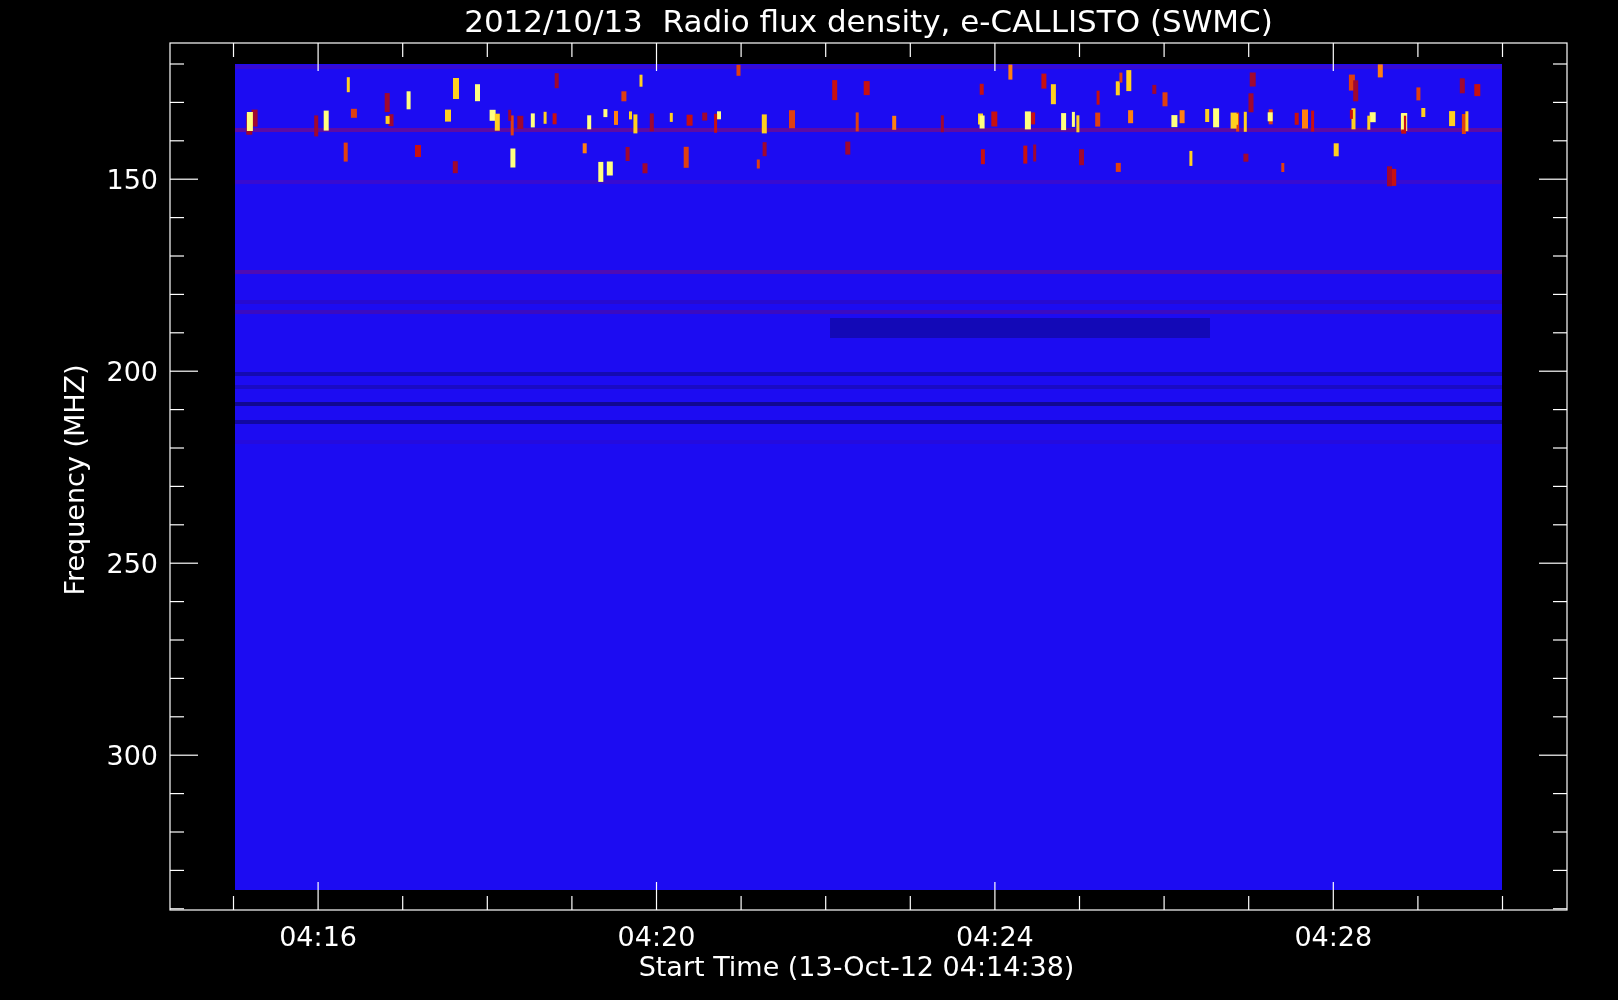 The height and width of the screenshot is (1000, 1618). Describe the element at coordinates (74, 480) in the screenshot. I see `y-axis-title: Frequency (MHZ)` at that location.